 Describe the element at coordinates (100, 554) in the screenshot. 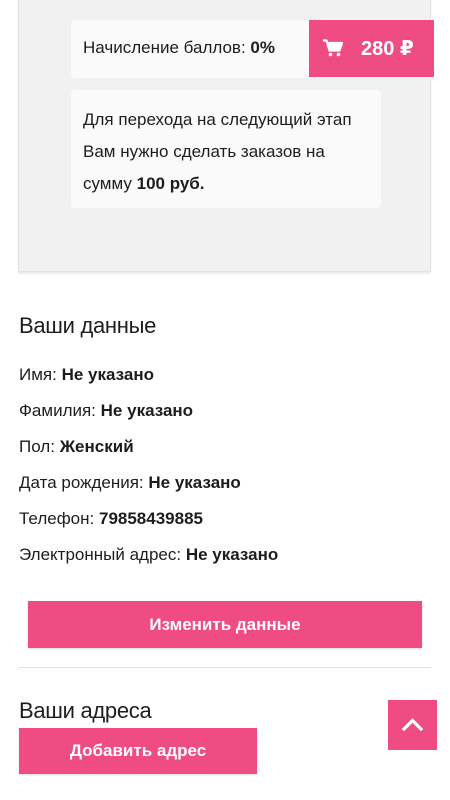

I see `email-label: Электронный адрес:` at that location.